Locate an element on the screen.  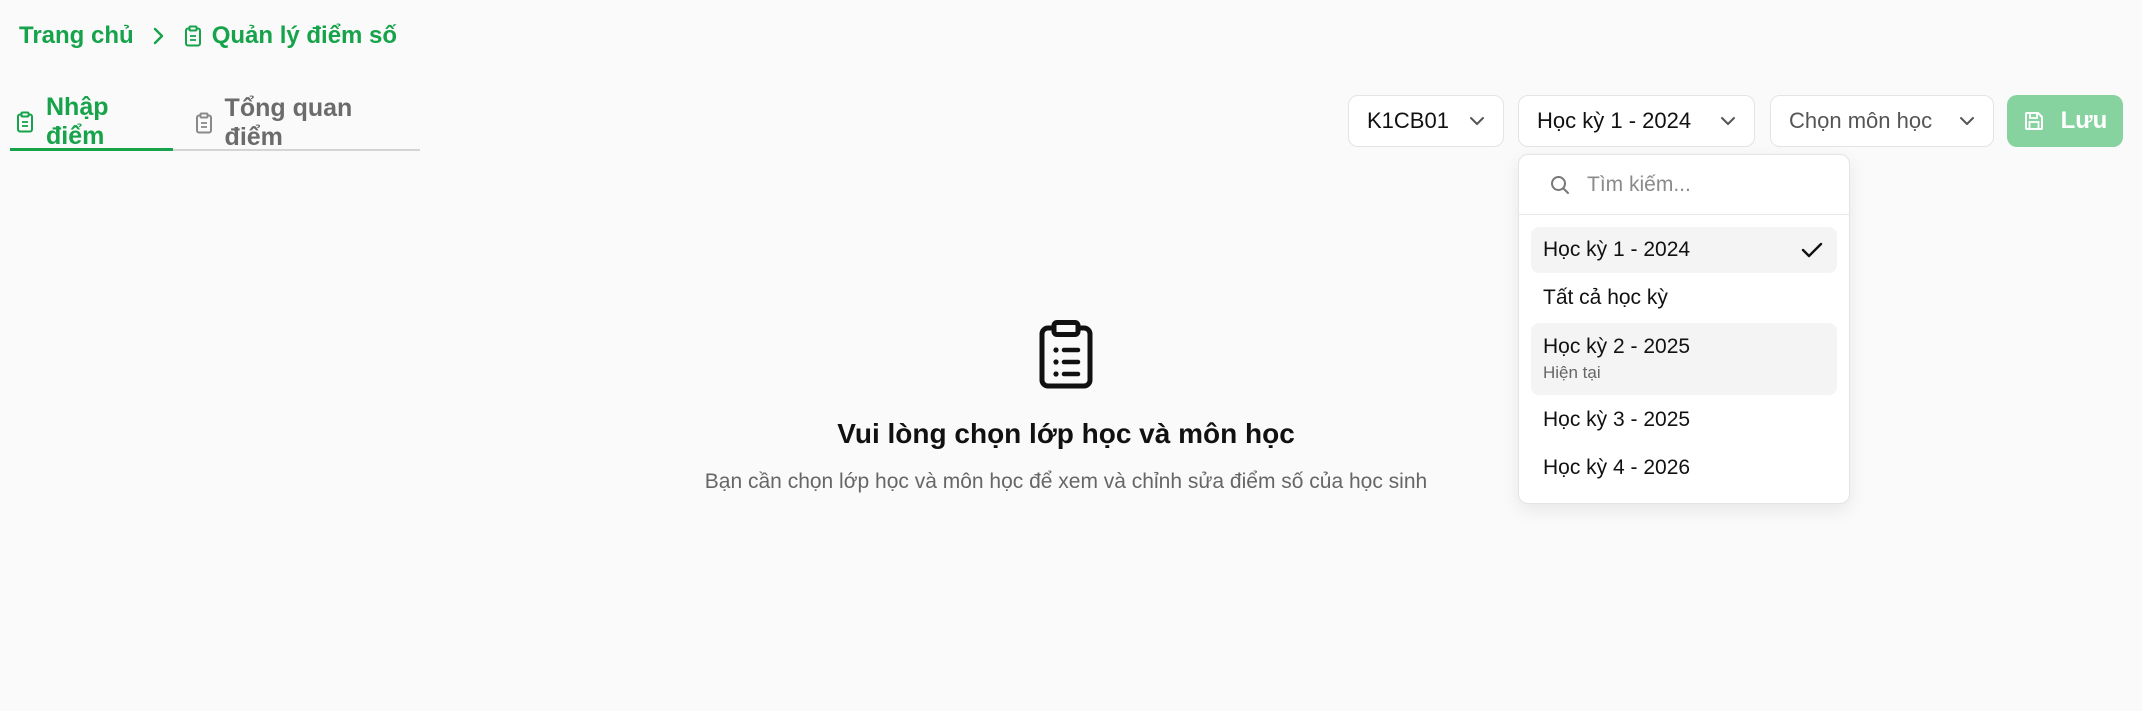
option-label: Tất cả học kỳ is located at coordinates (1605, 297).